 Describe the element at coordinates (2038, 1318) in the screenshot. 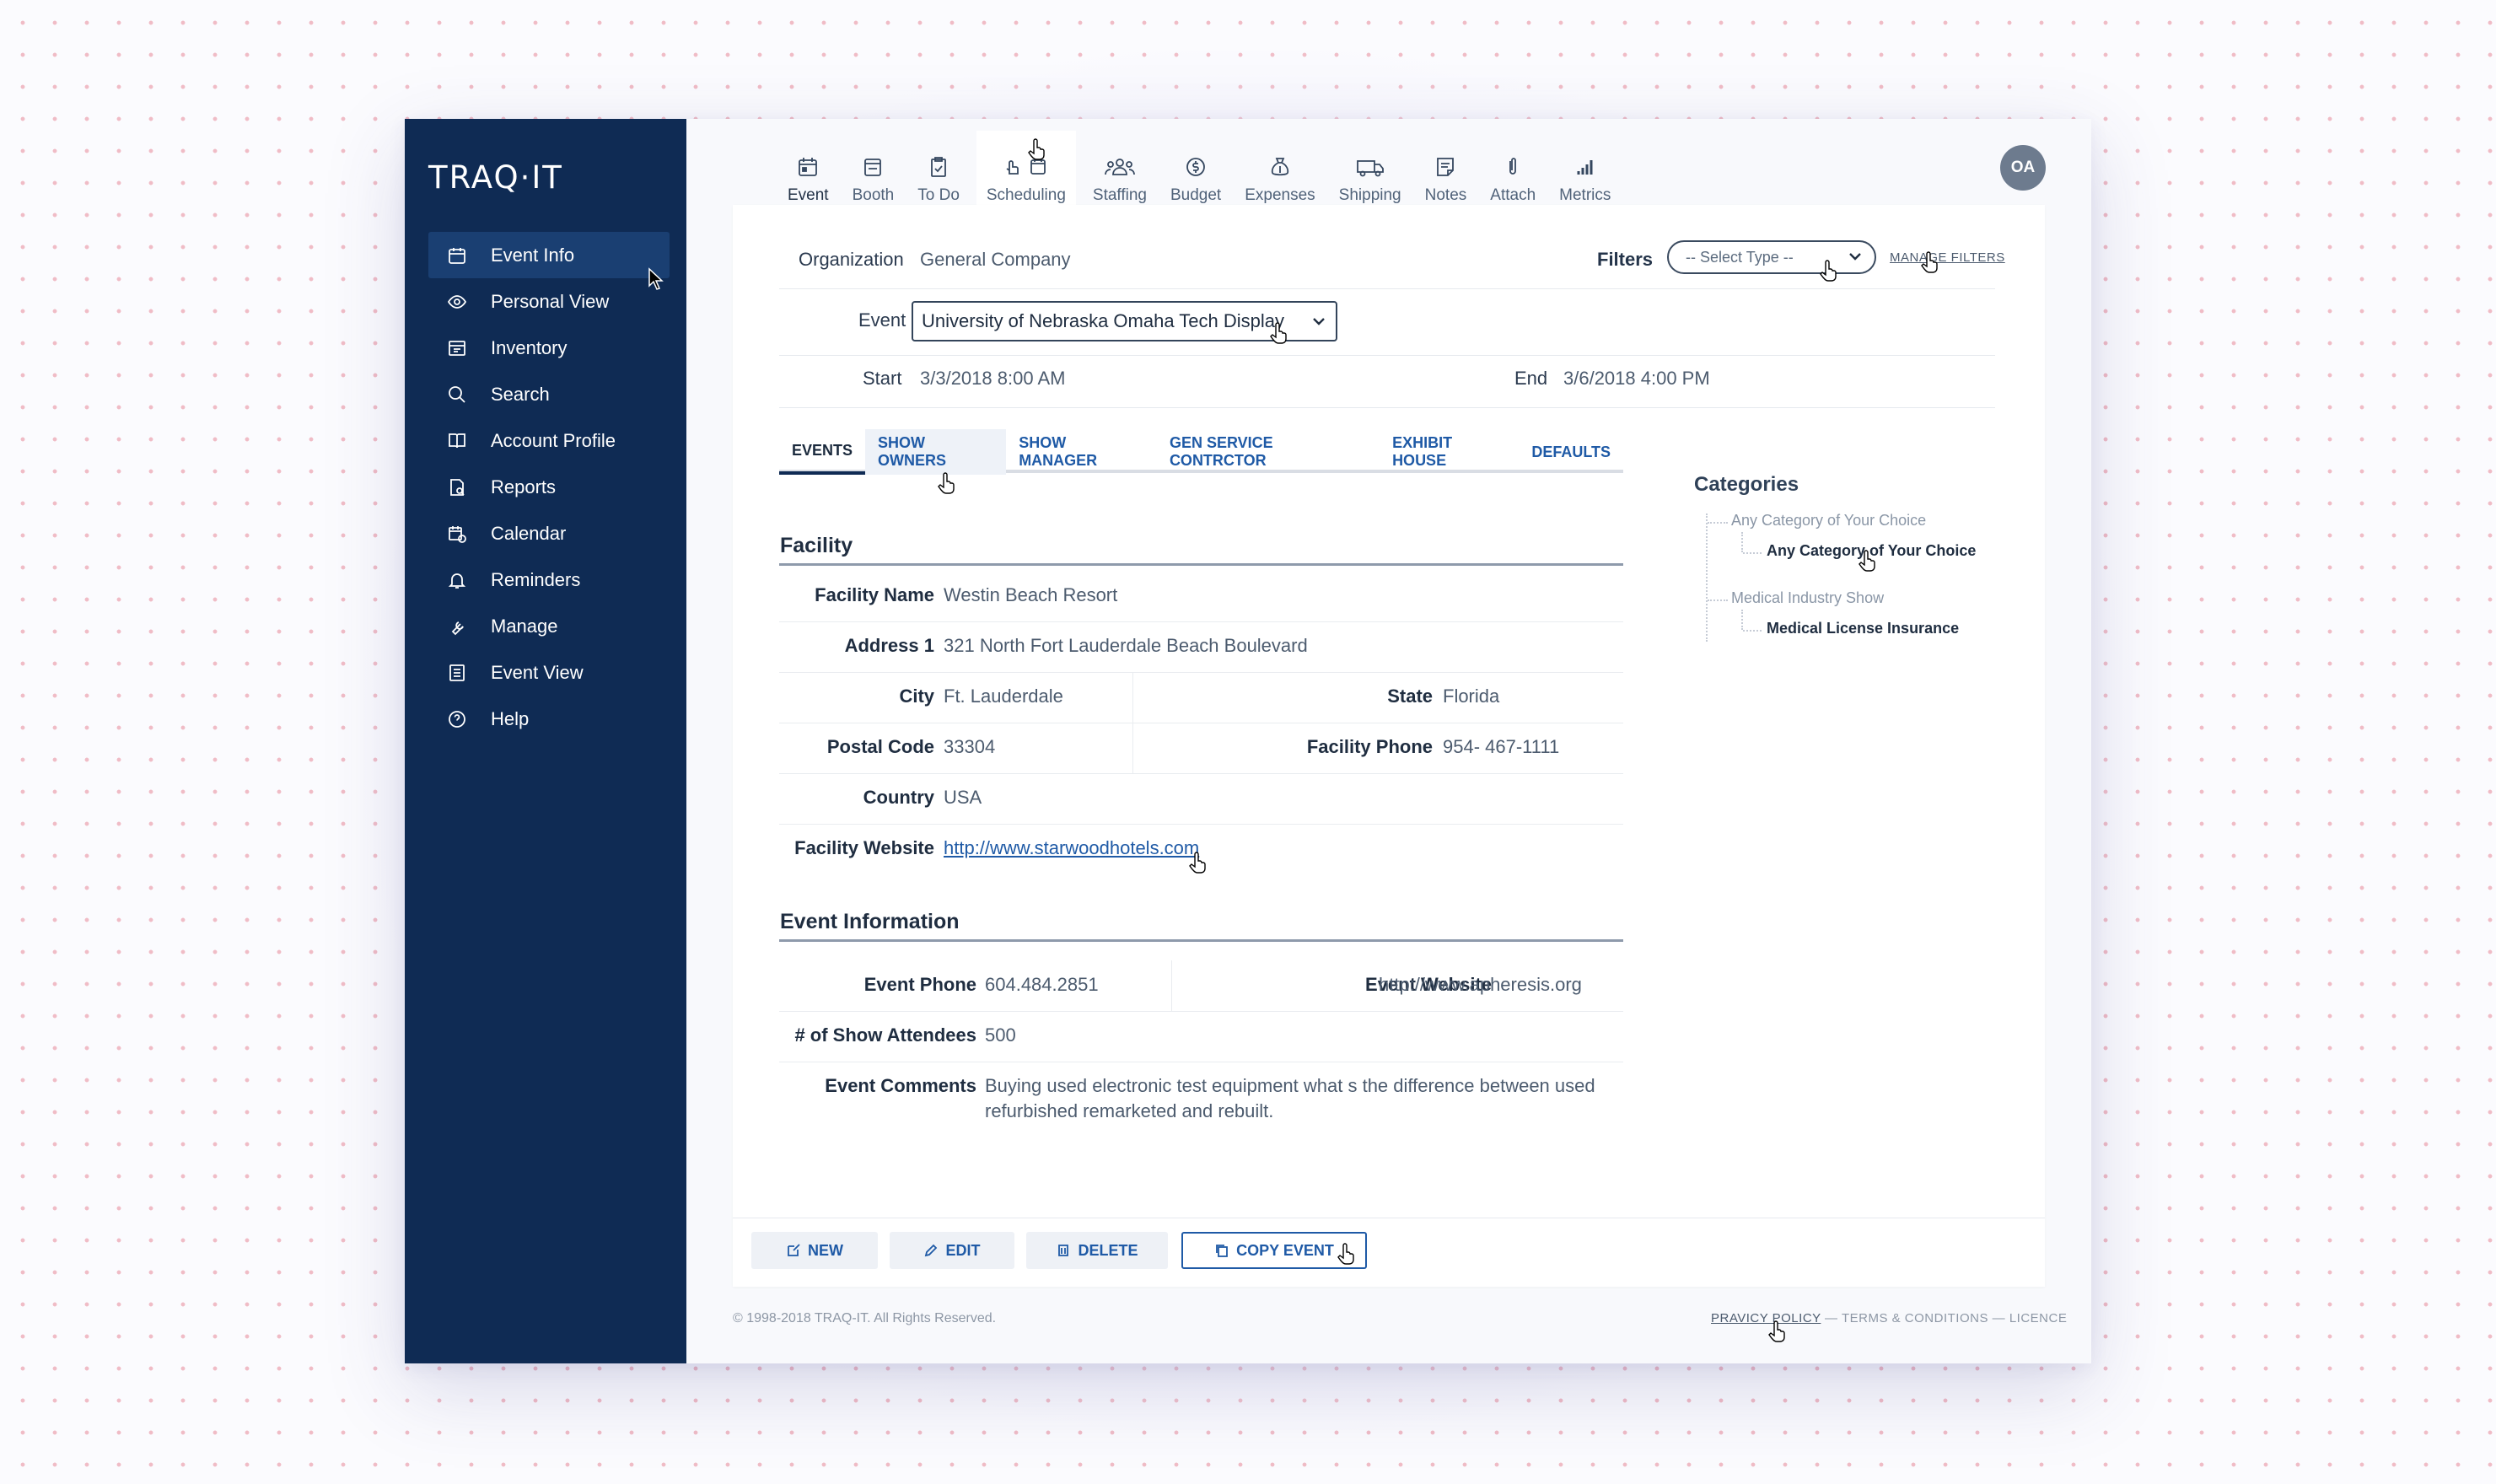

I see `licence-link: LICENCE` at that location.